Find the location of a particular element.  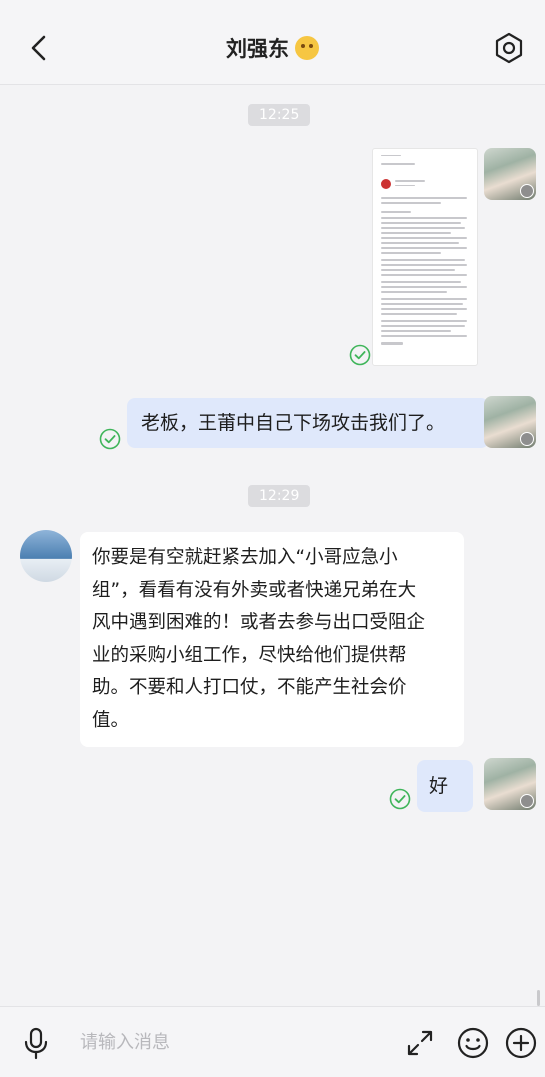

message-text: 老板，王莆中自己下场攻击我们了。 is located at coordinates (293, 423).